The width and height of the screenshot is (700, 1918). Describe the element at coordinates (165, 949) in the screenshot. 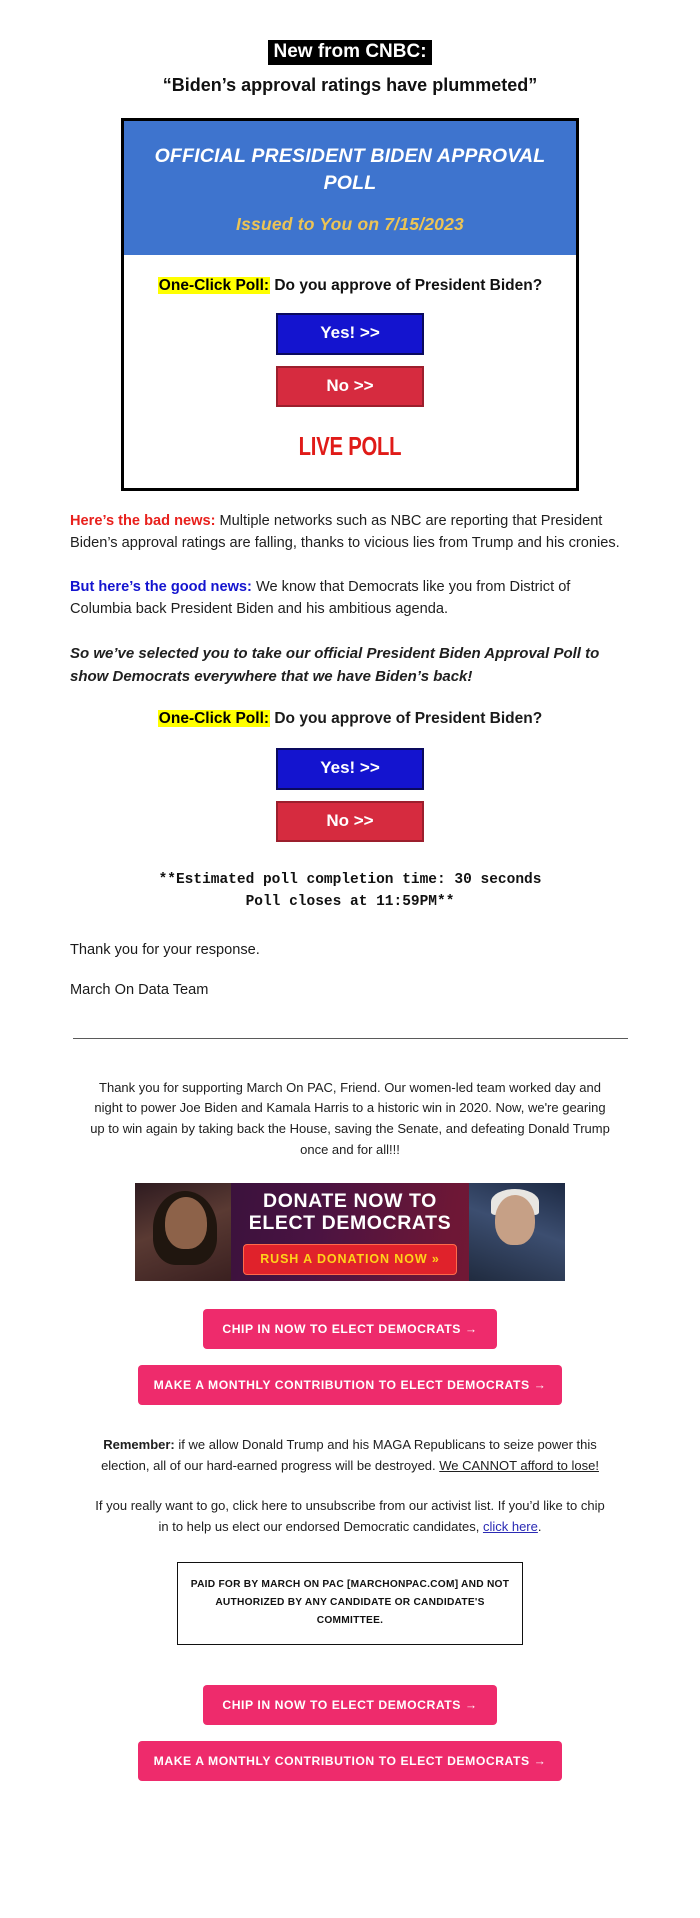

I see `signoff-thanks: Thank you for your response.` at that location.